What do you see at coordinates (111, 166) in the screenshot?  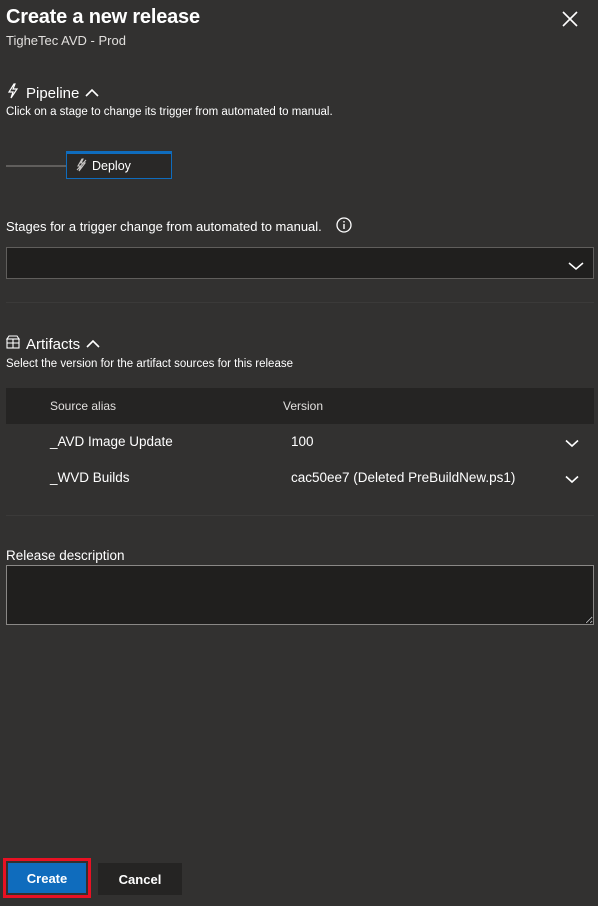 I see `stage-label: Deploy` at bounding box center [111, 166].